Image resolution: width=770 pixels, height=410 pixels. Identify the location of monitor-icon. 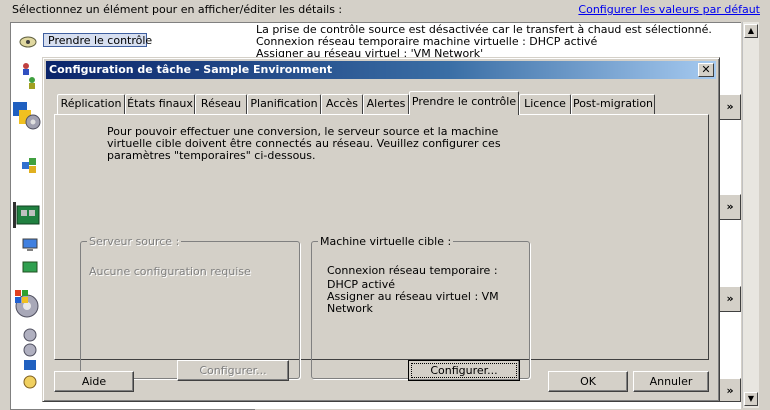
(30, 245).